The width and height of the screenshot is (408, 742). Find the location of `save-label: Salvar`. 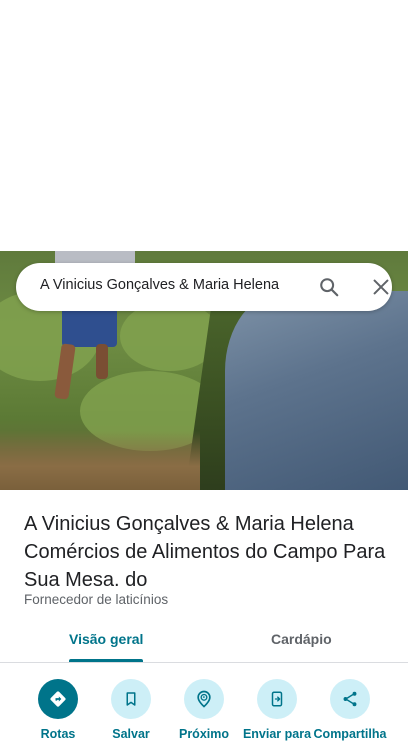

save-label: Salvar is located at coordinates (131, 734).